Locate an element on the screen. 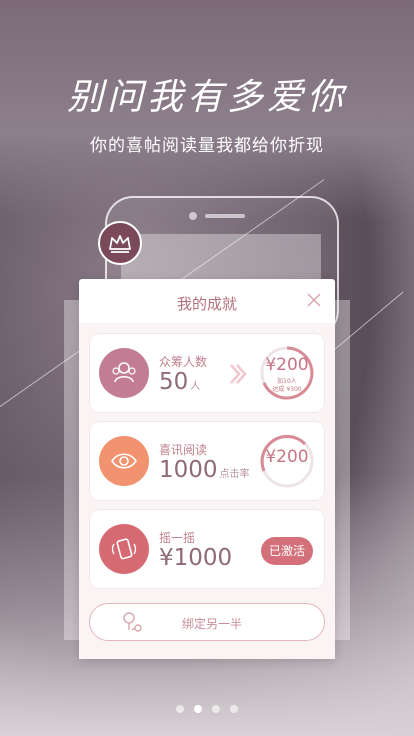 This screenshot has width=414, height=736. side-card-right is located at coordinates (342, 470).